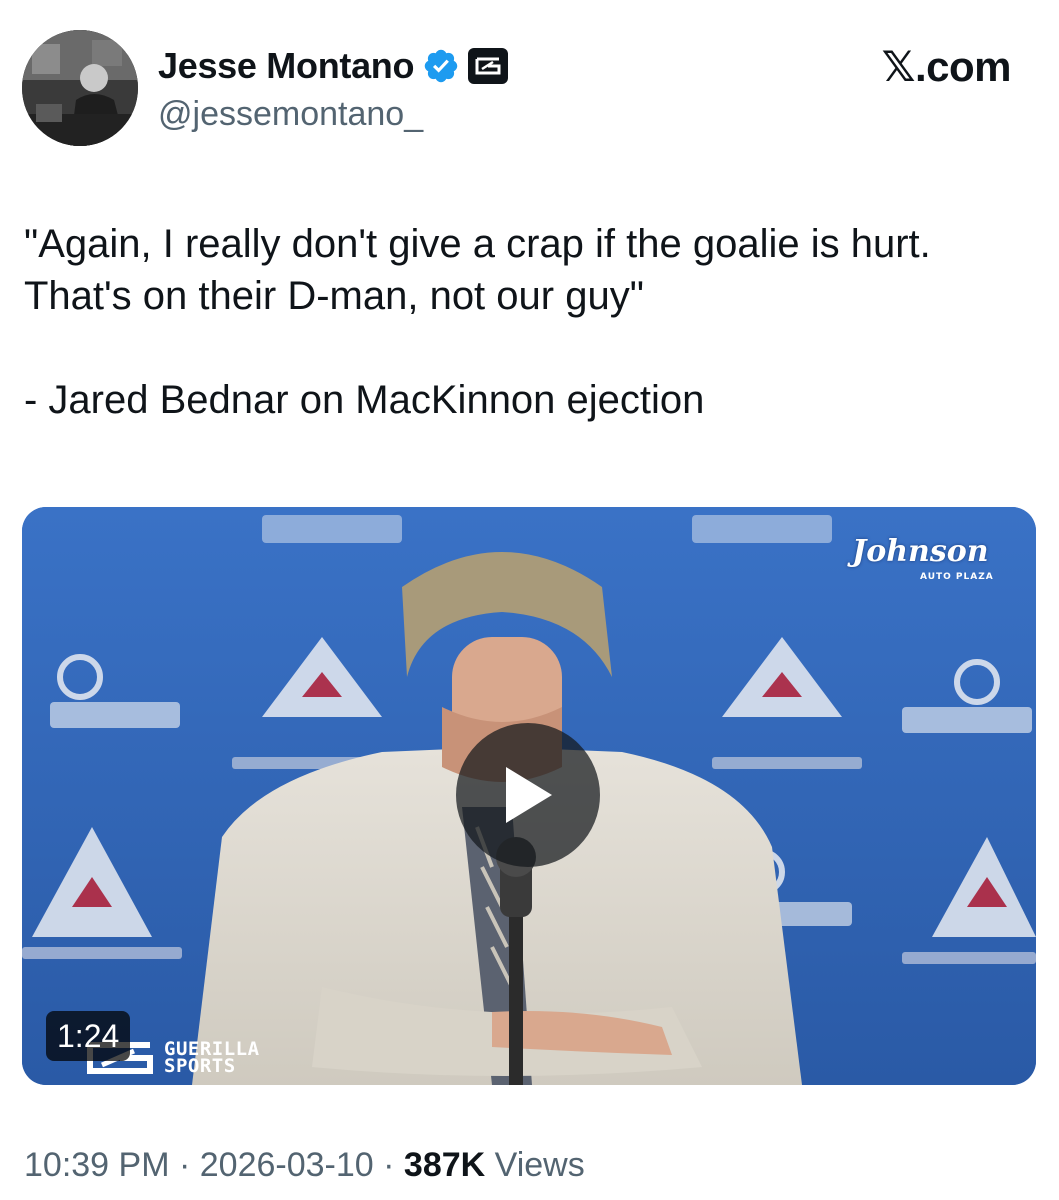 This screenshot has height=1200, width=1059. Describe the element at coordinates (957, 577) in the screenshot. I see `johnson-logo-subtext: AUTO PLAZA` at that location.